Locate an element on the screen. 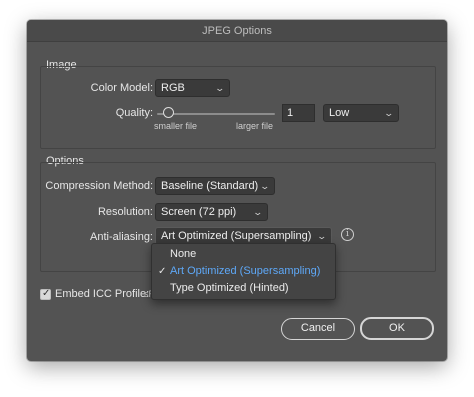  menu-item-label: None is located at coordinates (183, 254).